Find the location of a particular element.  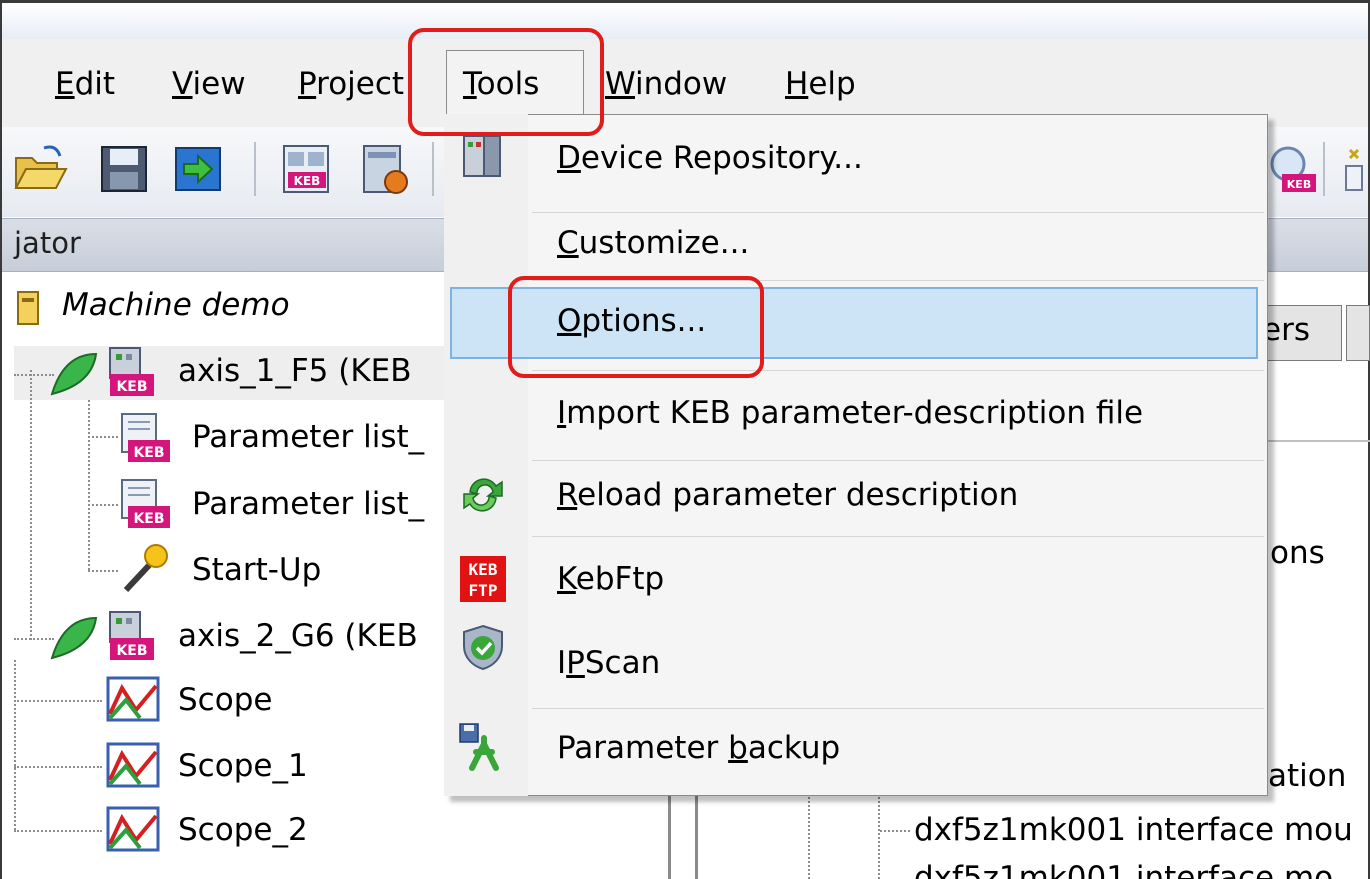

menu-edit-rest: dit is located at coordinates (95, 84).